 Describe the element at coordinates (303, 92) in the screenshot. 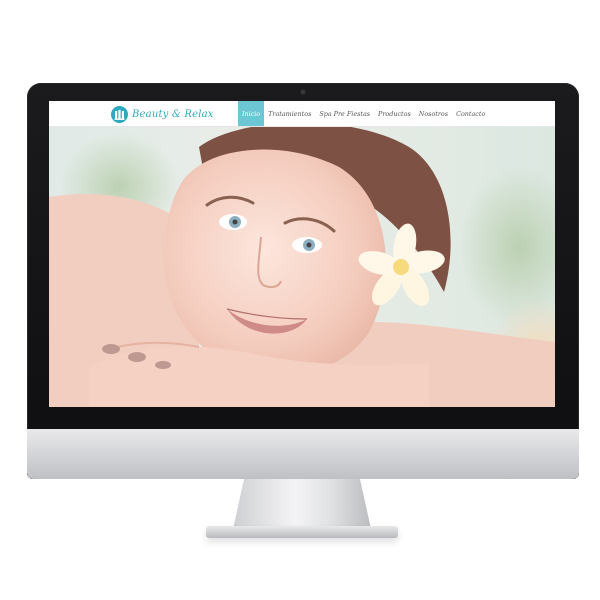

I see `camera-icon` at that location.